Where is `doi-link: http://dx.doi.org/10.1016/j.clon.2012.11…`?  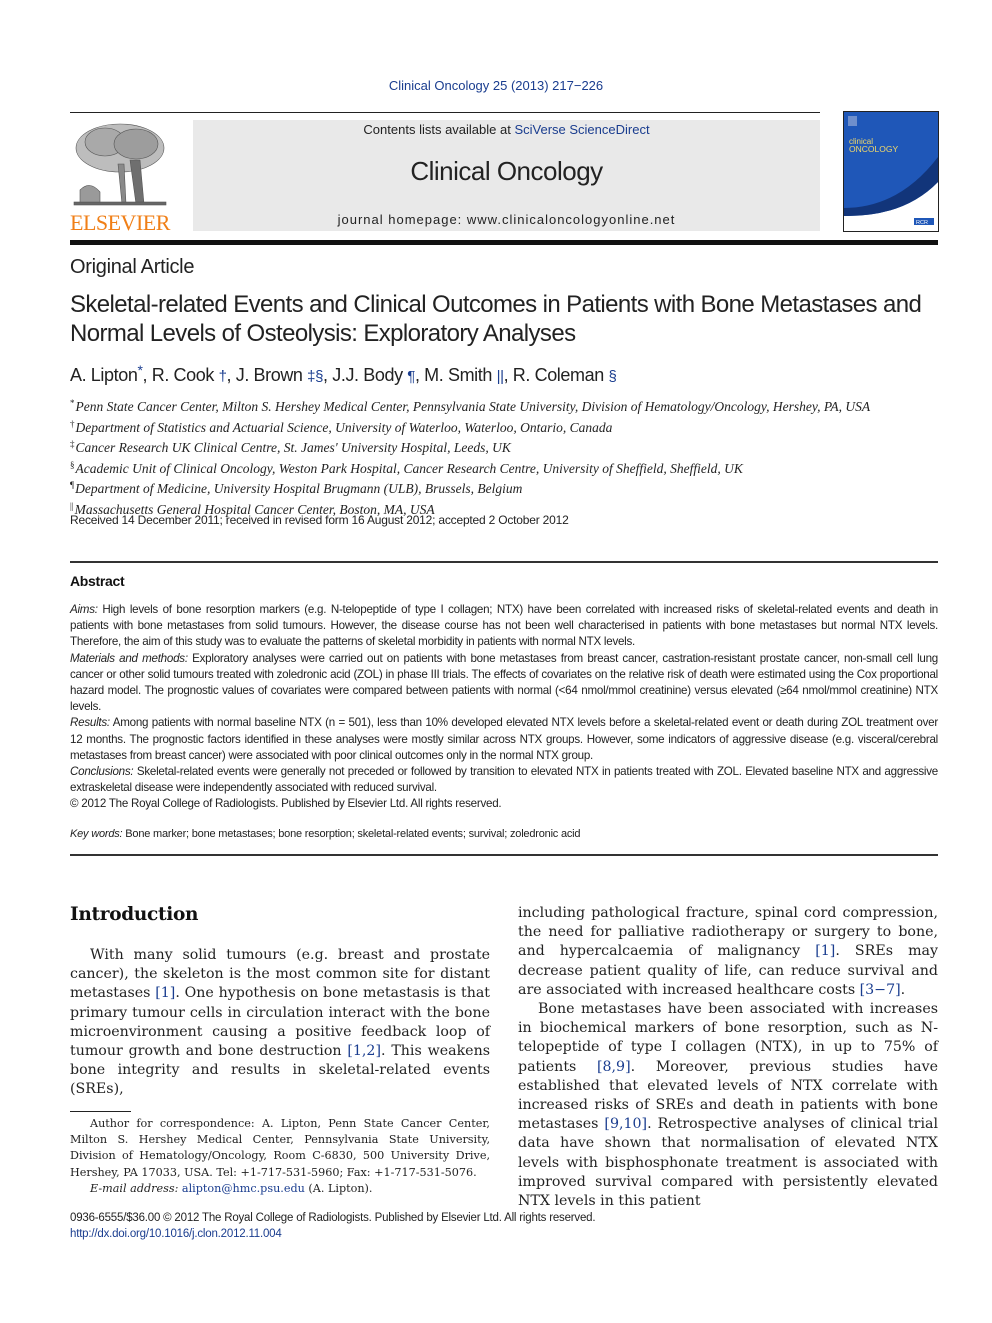 doi-link: http://dx.doi.org/10.1016/j.clon.2012.11… is located at coordinates (420, 1234).